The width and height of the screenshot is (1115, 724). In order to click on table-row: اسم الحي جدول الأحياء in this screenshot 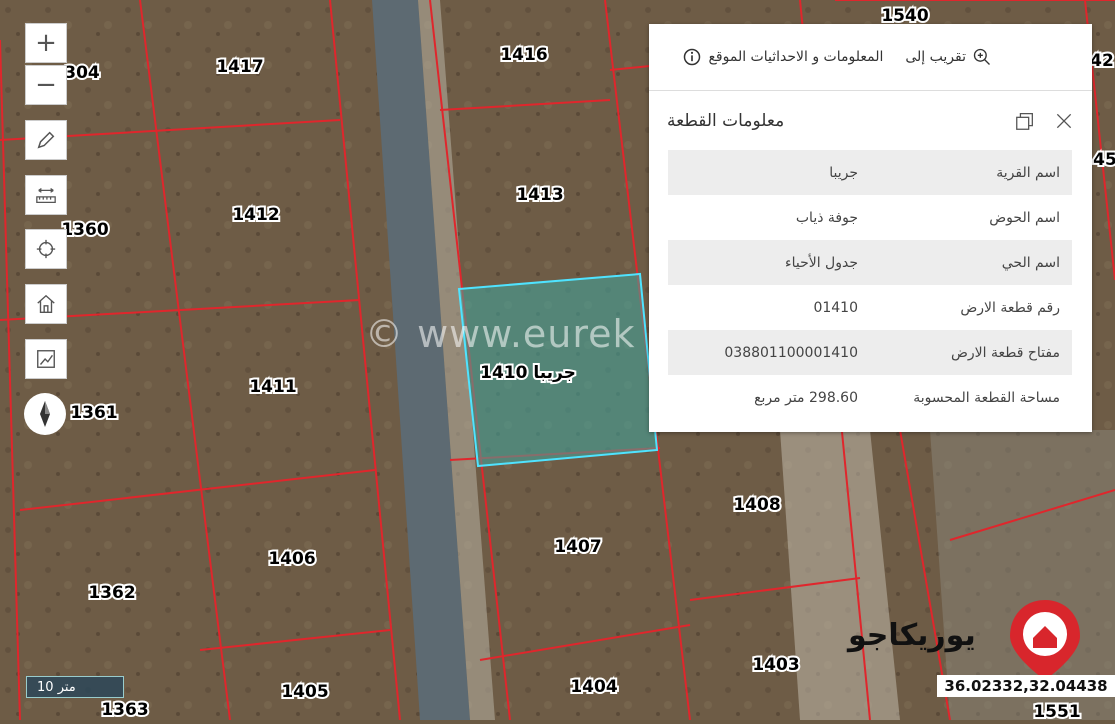, I will do `click(870, 262)`.